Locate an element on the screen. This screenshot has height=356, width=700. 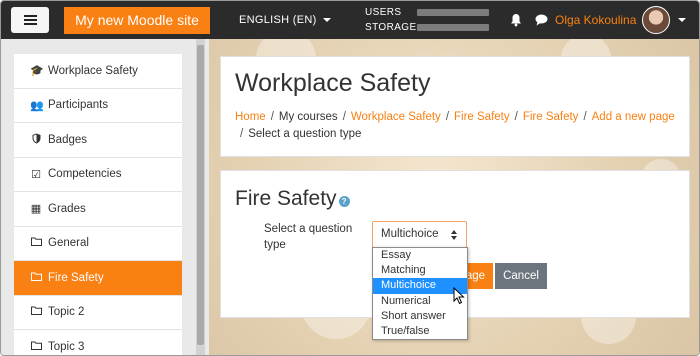
sidebar-item-label: Workplace Safety is located at coordinates (93, 70).